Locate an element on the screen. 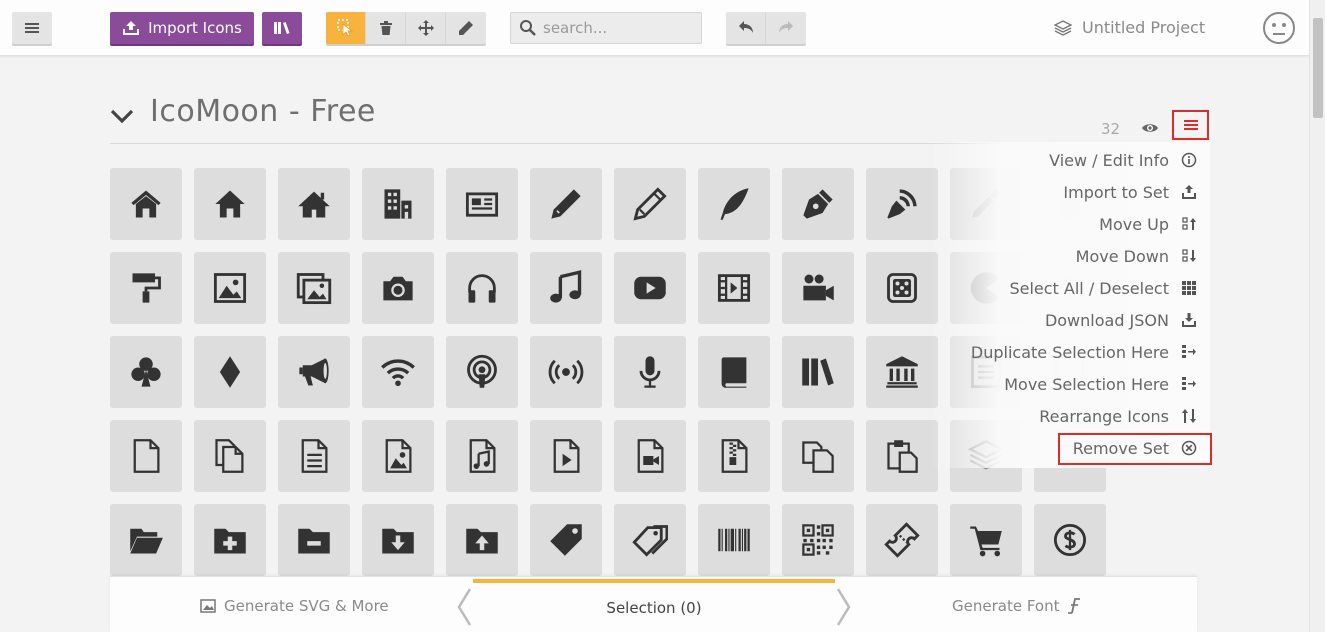  eye-icon is located at coordinates (1150, 128).